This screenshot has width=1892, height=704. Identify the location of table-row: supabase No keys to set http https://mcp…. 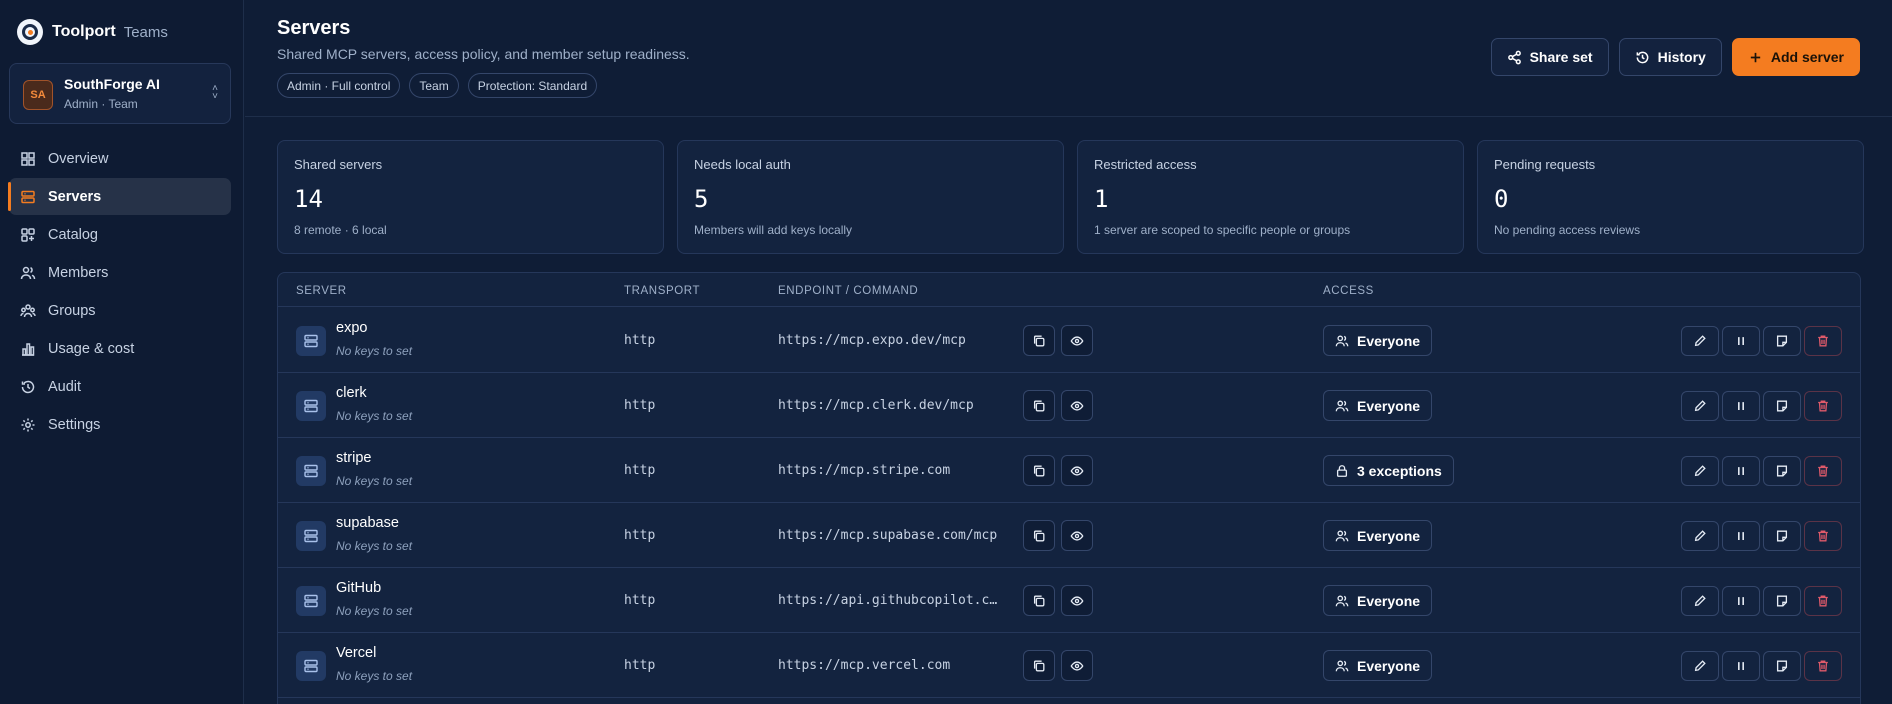
(1069, 535).